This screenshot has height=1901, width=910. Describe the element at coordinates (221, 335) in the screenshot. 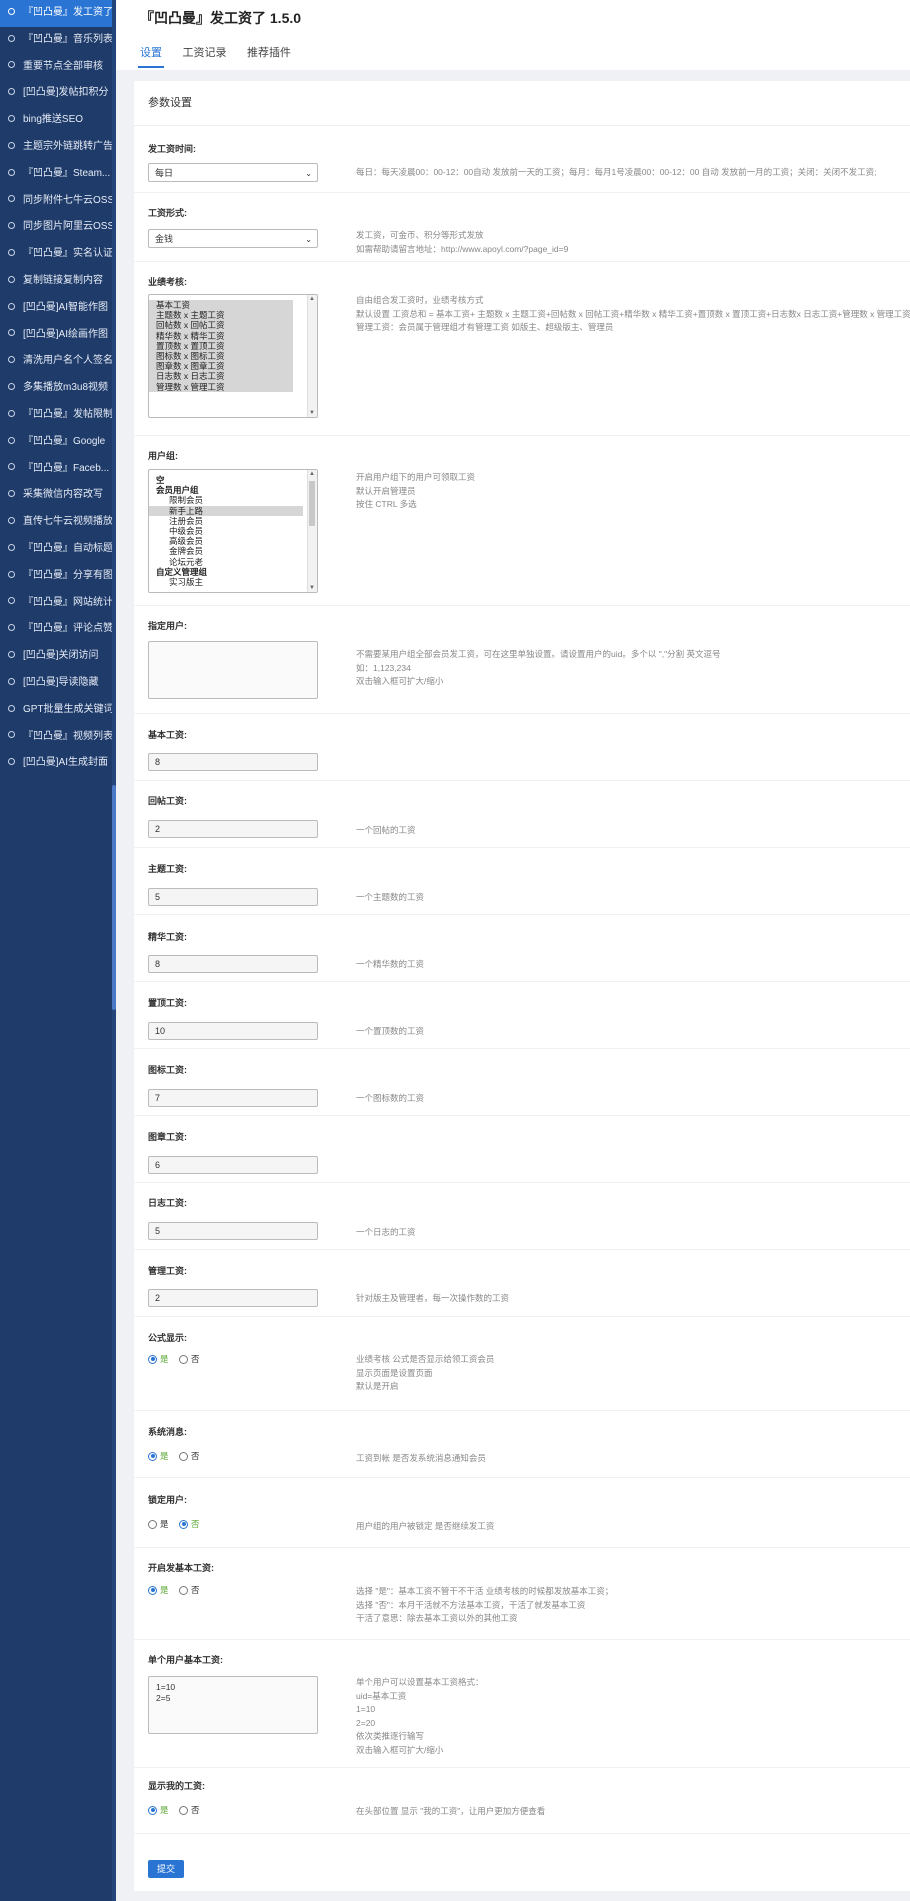

I see `listbox-option: 精华数 x 精华工资` at that location.